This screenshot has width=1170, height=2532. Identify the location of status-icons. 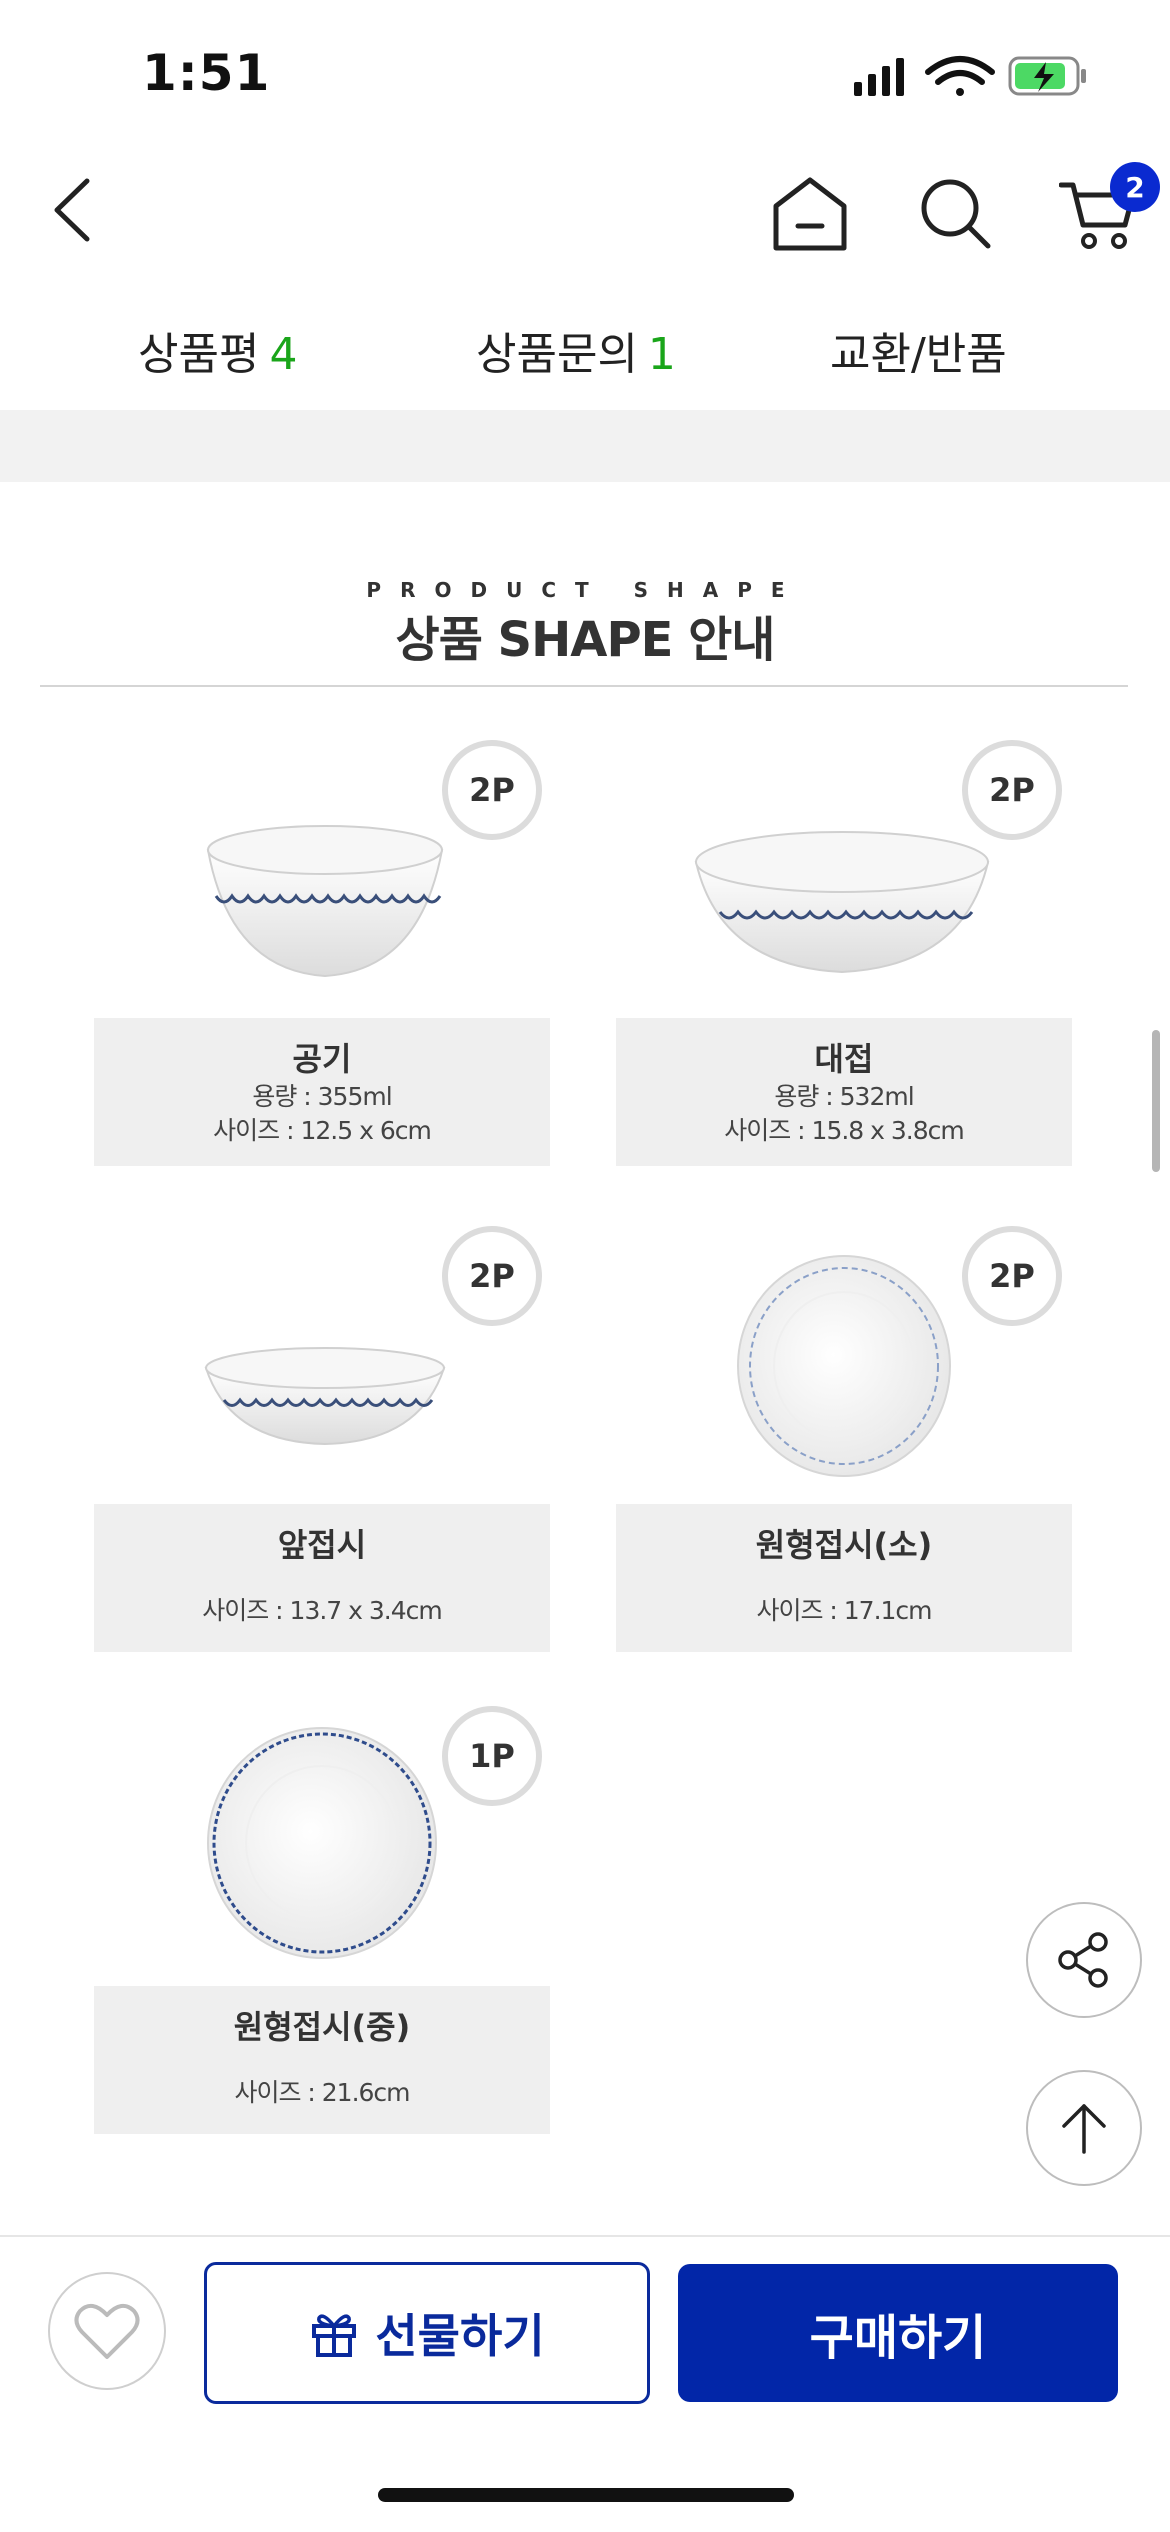
(970, 77).